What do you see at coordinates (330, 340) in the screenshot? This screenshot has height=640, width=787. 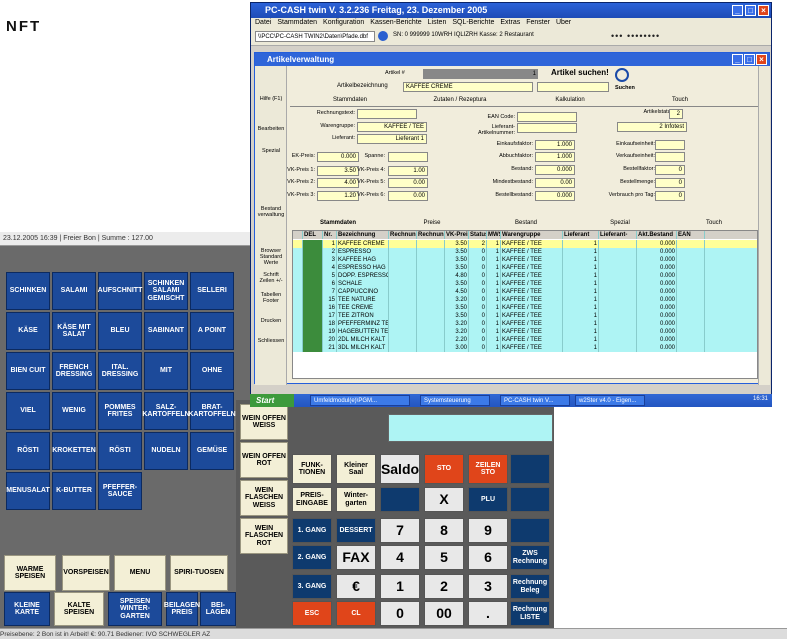 I see `grid-cell: 20` at bounding box center [330, 340].